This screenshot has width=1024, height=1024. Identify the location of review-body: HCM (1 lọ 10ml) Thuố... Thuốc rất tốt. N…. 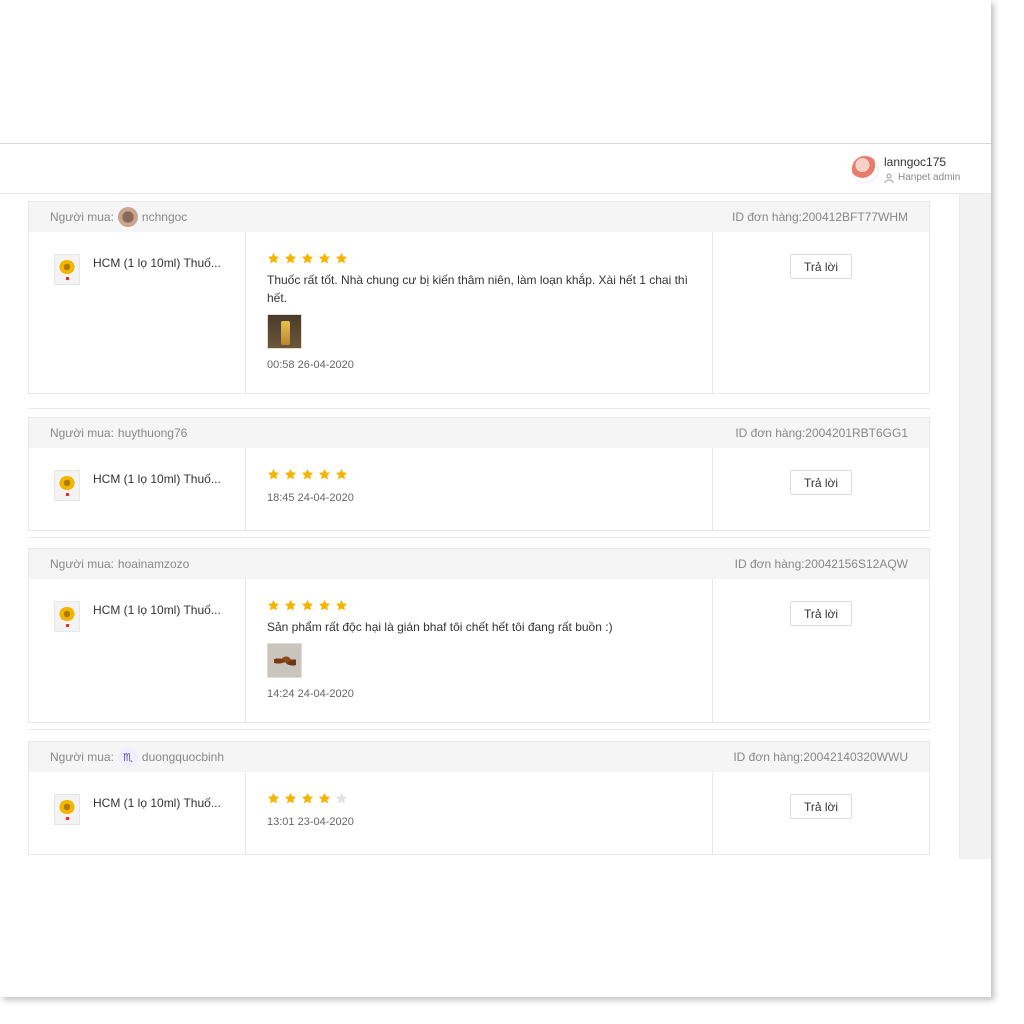
(479, 312).